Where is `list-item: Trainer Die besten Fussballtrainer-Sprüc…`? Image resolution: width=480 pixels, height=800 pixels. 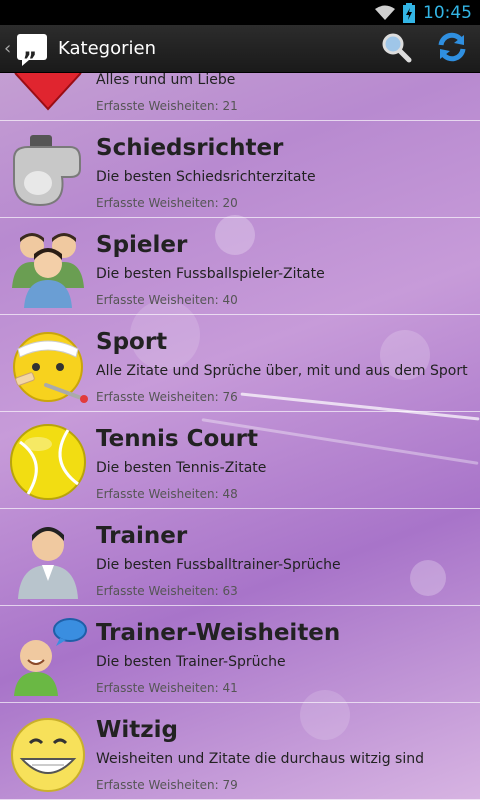
list-item: Trainer Die besten Fussballtrainer-Sprüc… is located at coordinates (240, 557).